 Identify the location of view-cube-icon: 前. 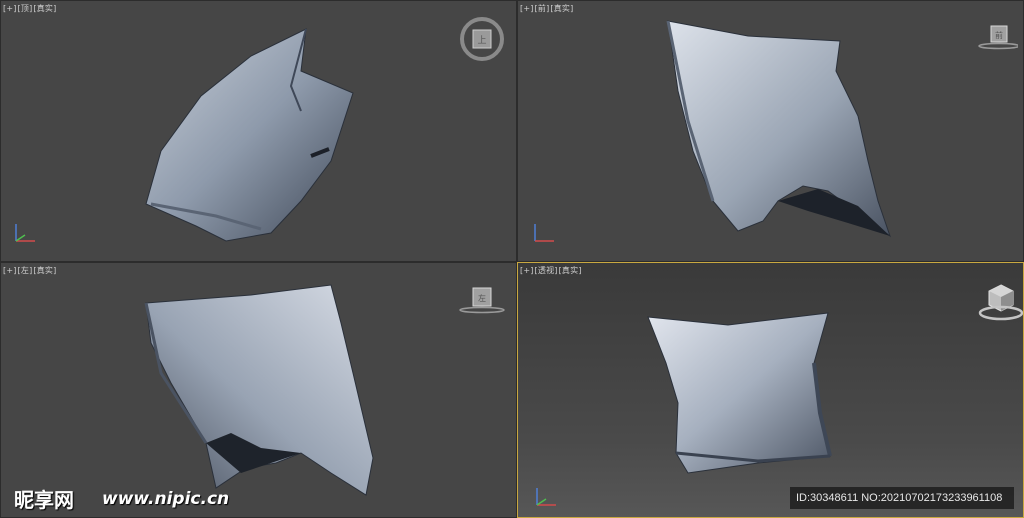
(998, 37).